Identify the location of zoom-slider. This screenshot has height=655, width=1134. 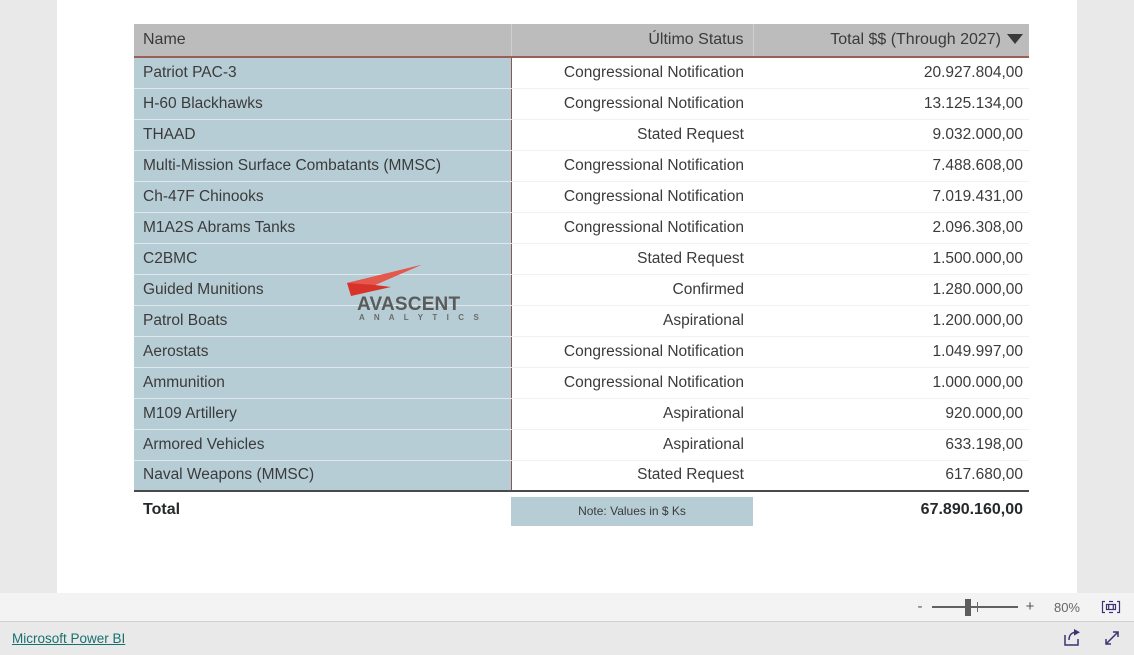
(975, 607).